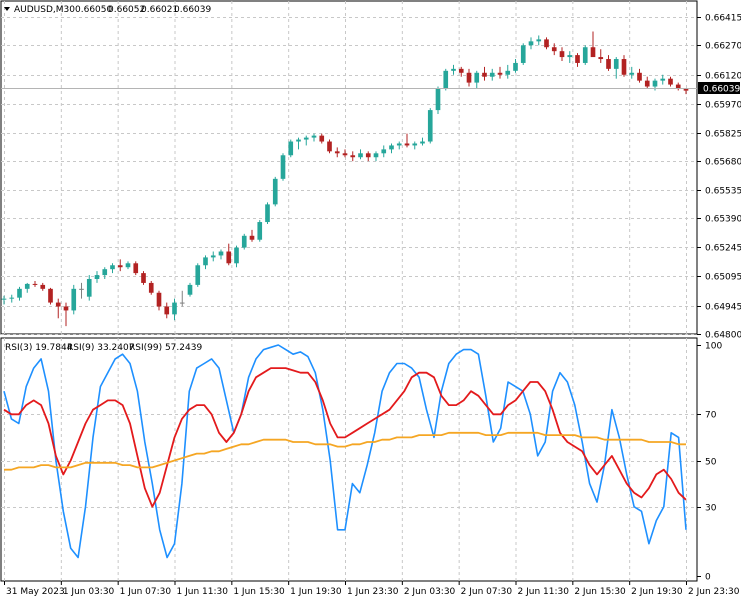 This screenshot has height=600, width=741. I want to click on price-tick-label: 0.65535, so click(723, 192).